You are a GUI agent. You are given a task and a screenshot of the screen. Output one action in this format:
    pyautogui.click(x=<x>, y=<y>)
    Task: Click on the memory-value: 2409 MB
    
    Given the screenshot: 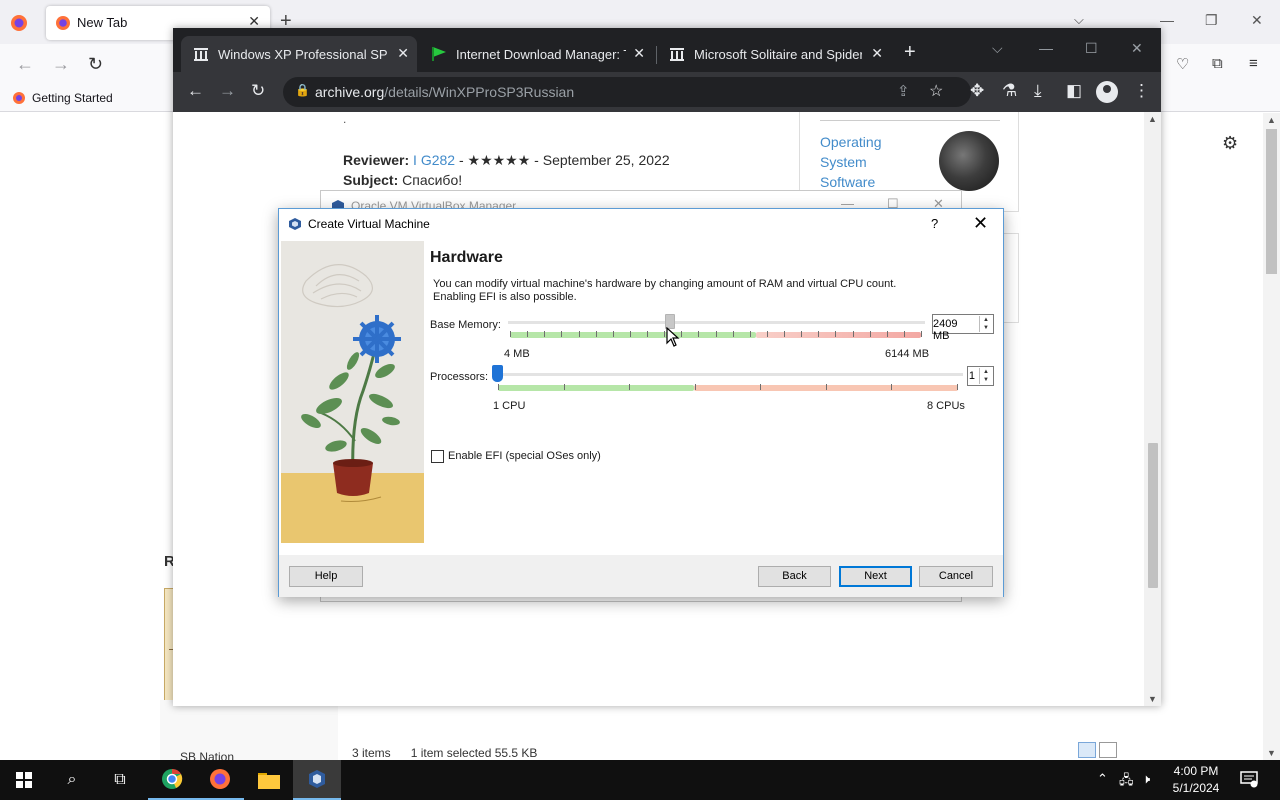 What is the action you would take?
    pyautogui.click(x=954, y=330)
    